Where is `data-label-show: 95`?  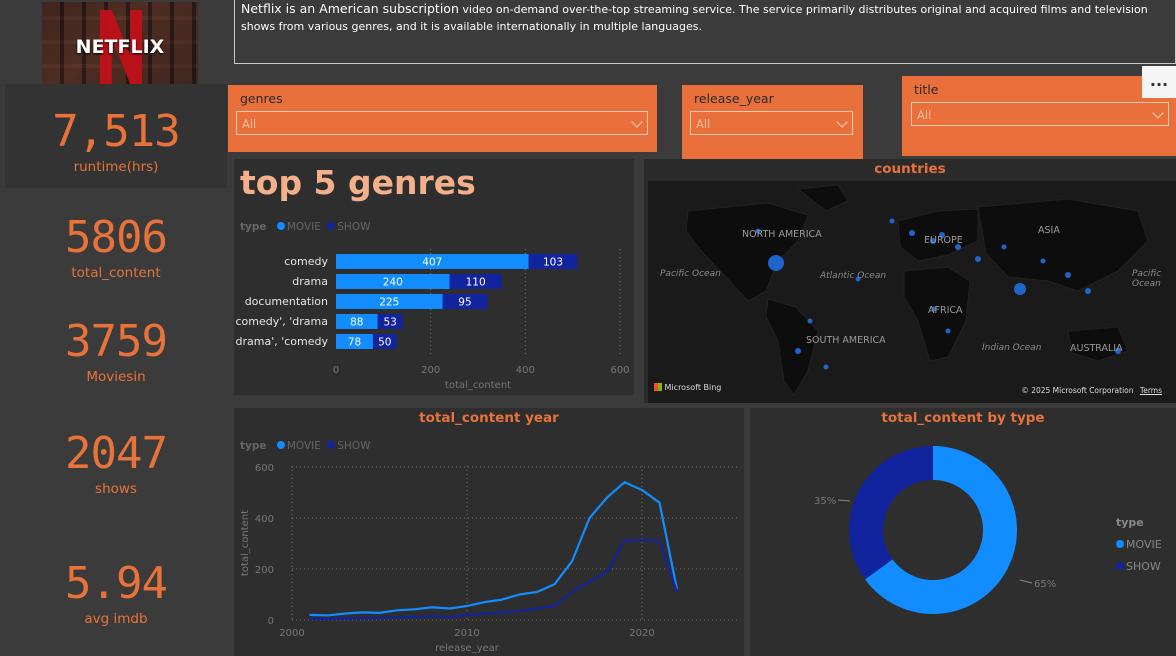
data-label-show: 95 is located at coordinates (464, 303).